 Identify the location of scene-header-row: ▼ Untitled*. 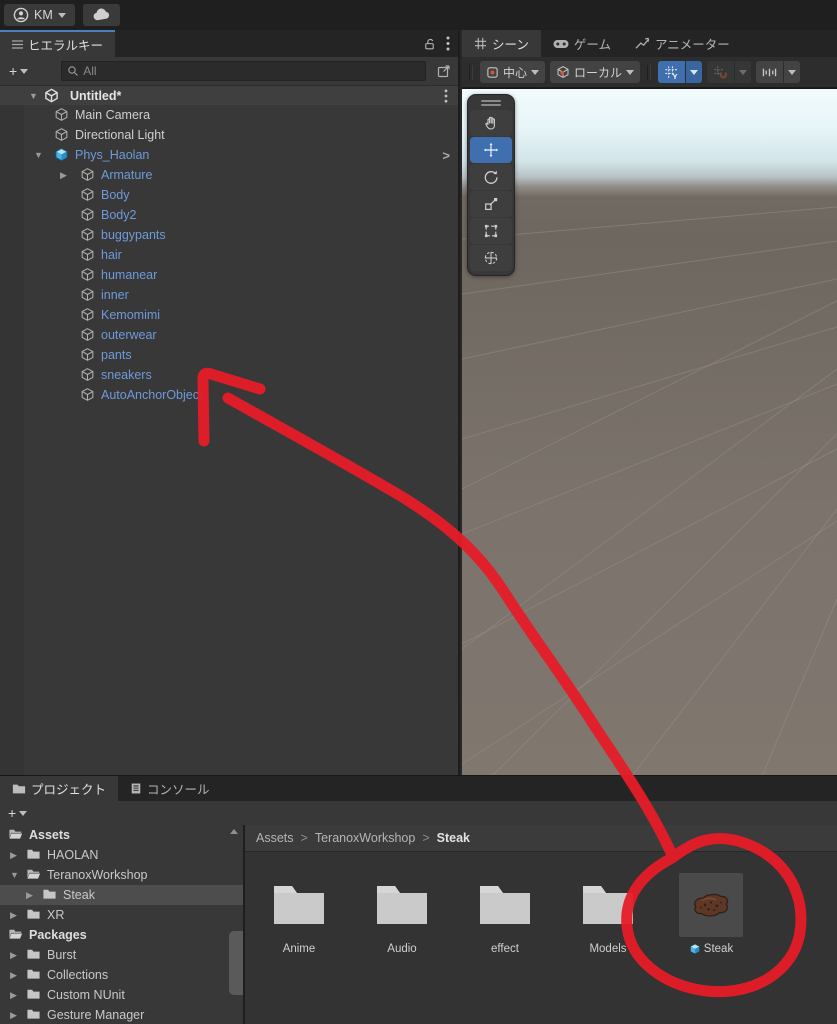
(229, 95).